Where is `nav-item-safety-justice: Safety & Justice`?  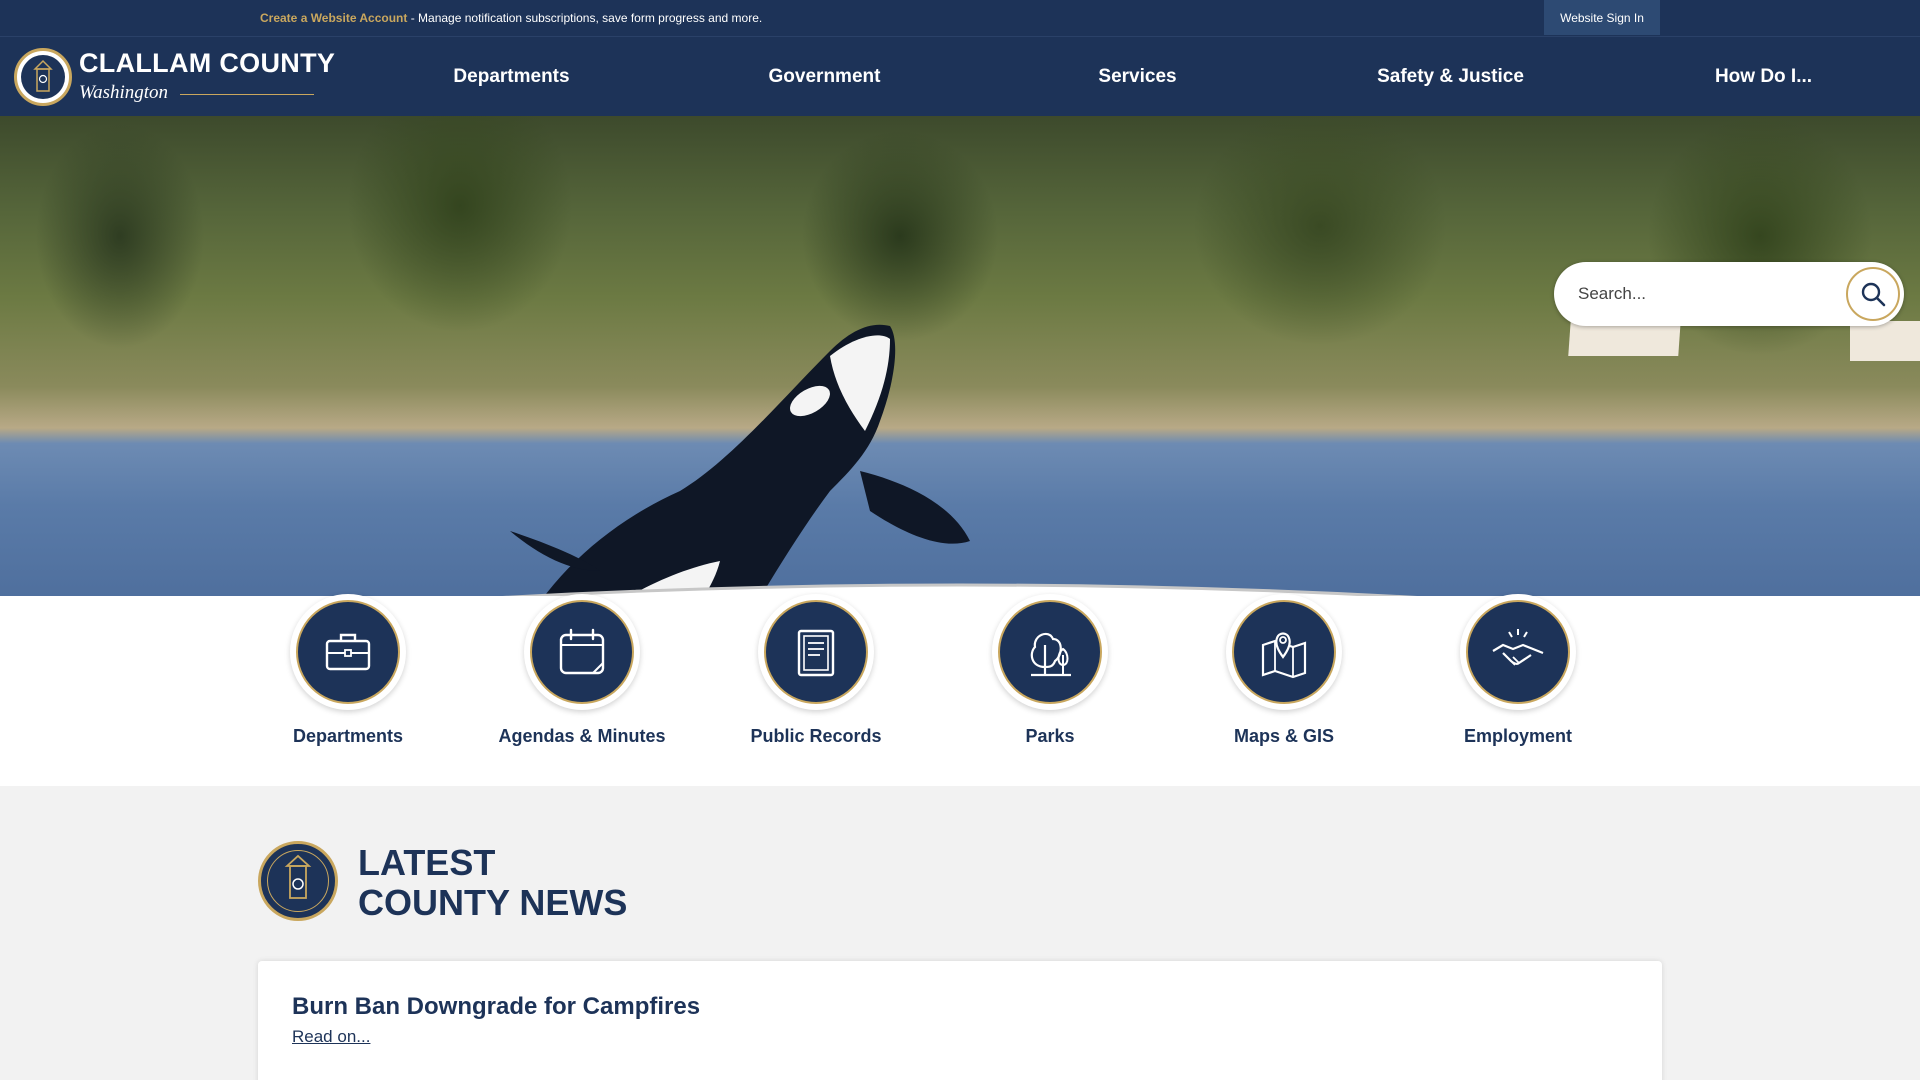
nav-item-safety-justice: Safety & Justice is located at coordinates (1450, 77).